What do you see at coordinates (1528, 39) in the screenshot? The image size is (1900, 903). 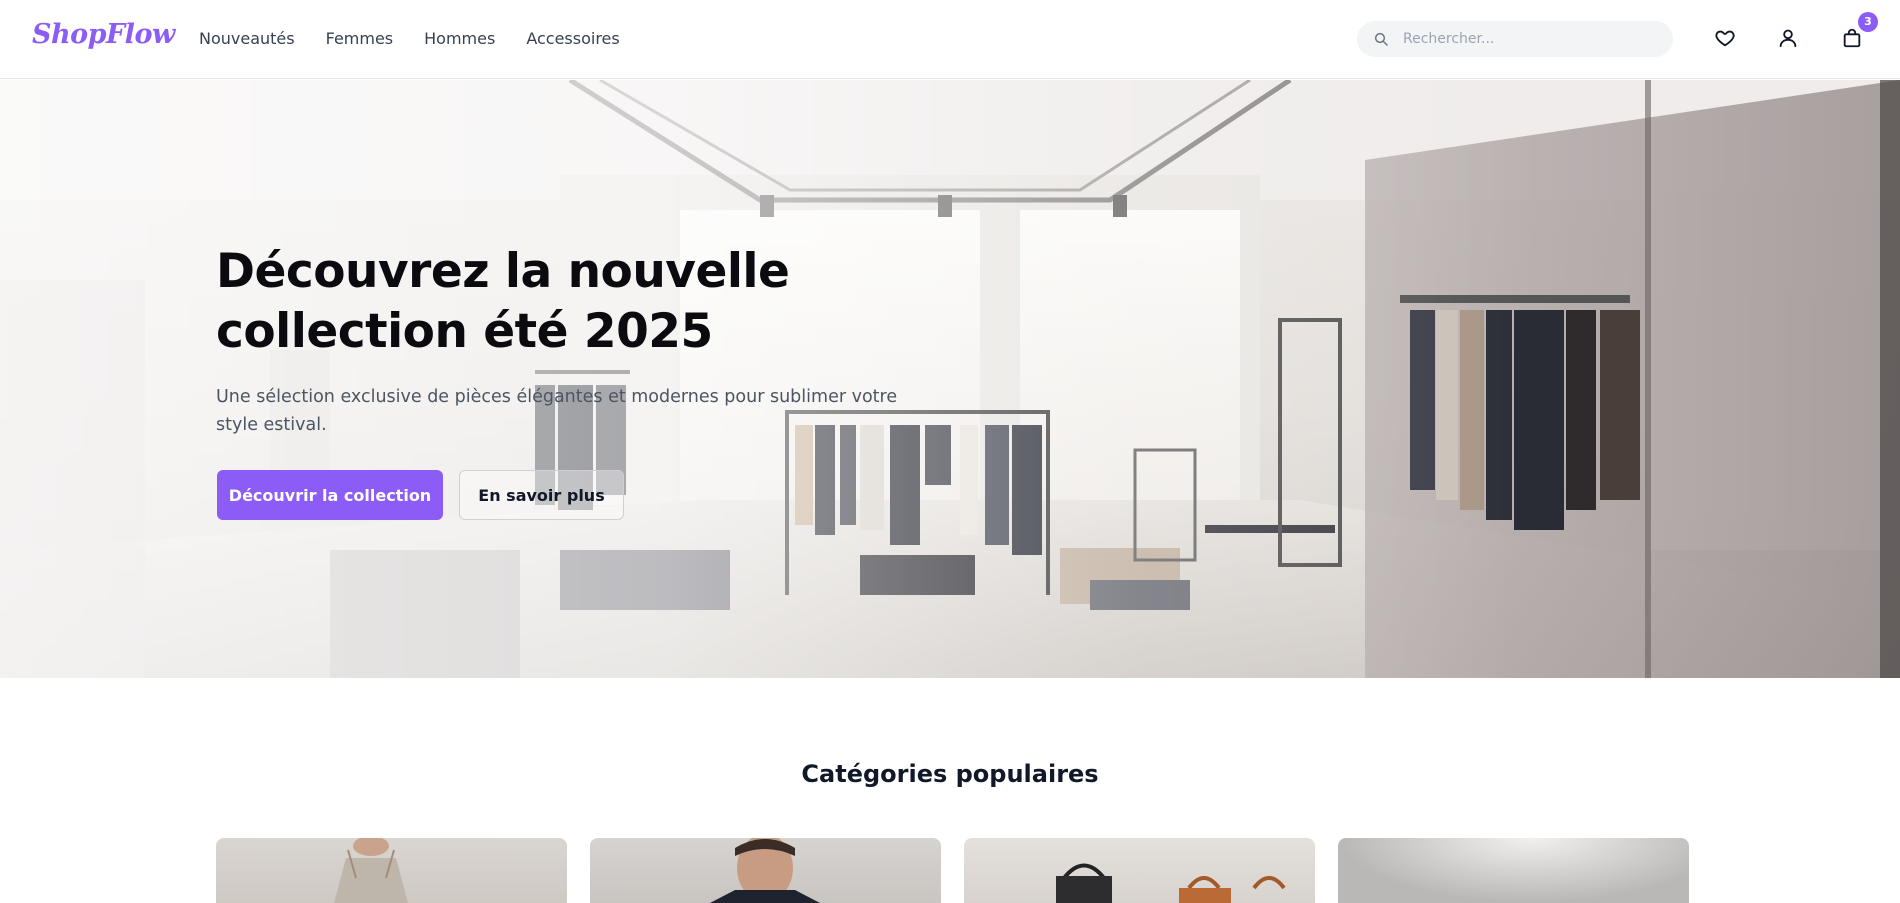 I see `search-input` at bounding box center [1528, 39].